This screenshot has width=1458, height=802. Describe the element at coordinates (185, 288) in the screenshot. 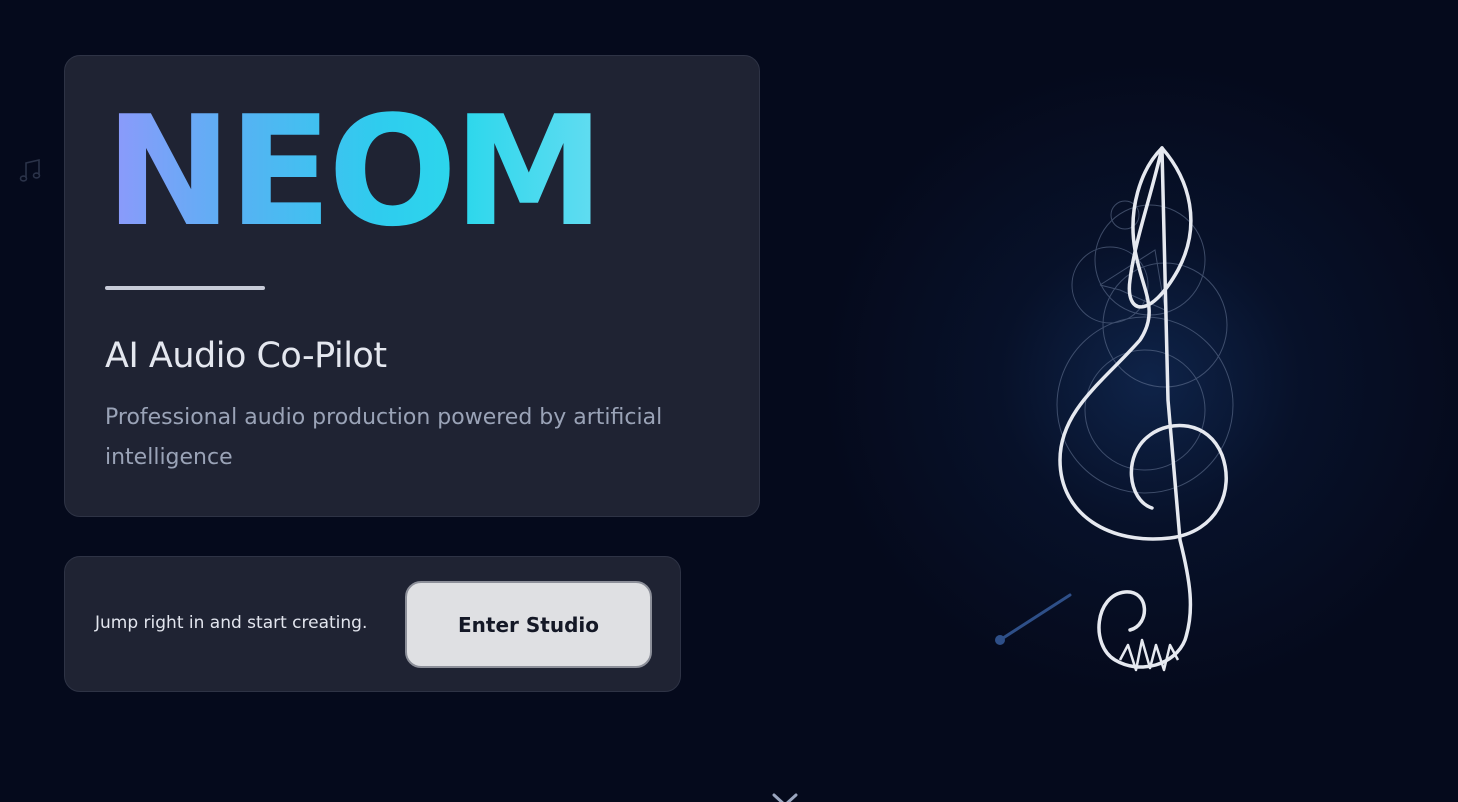

I see `title-divider` at that location.